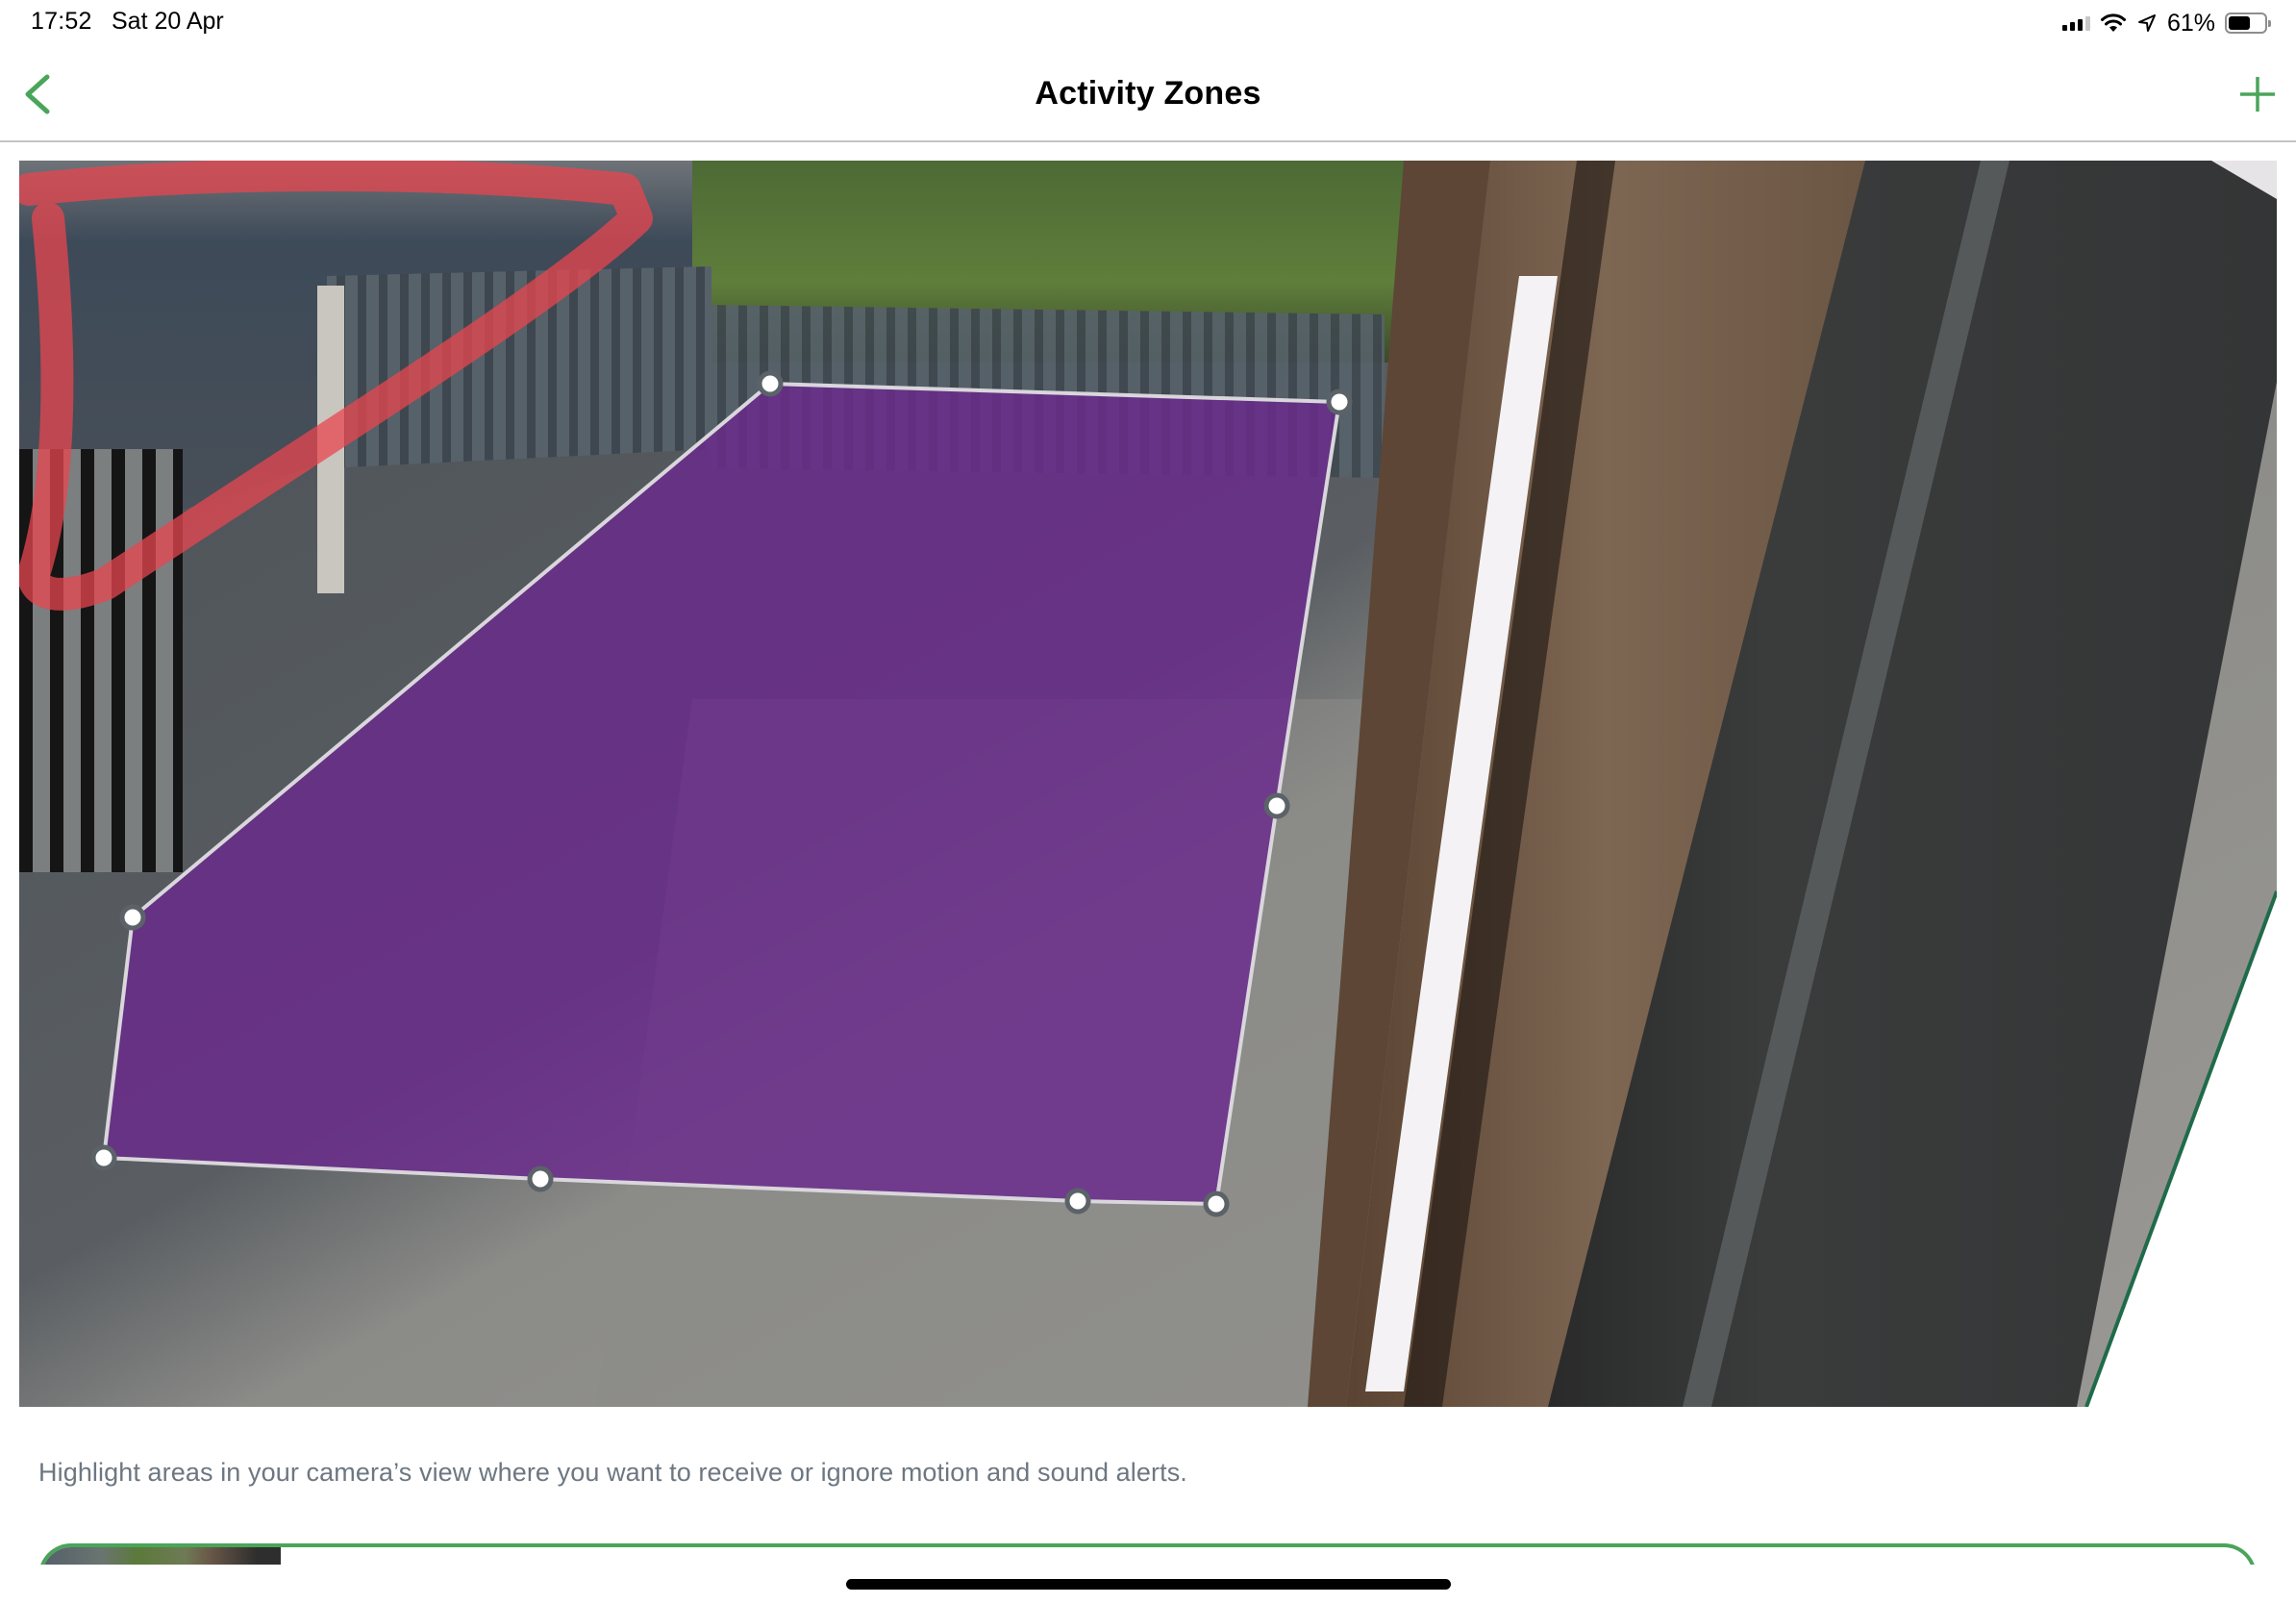  I want to click on status-indicators: 61%, so click(2166, 23).